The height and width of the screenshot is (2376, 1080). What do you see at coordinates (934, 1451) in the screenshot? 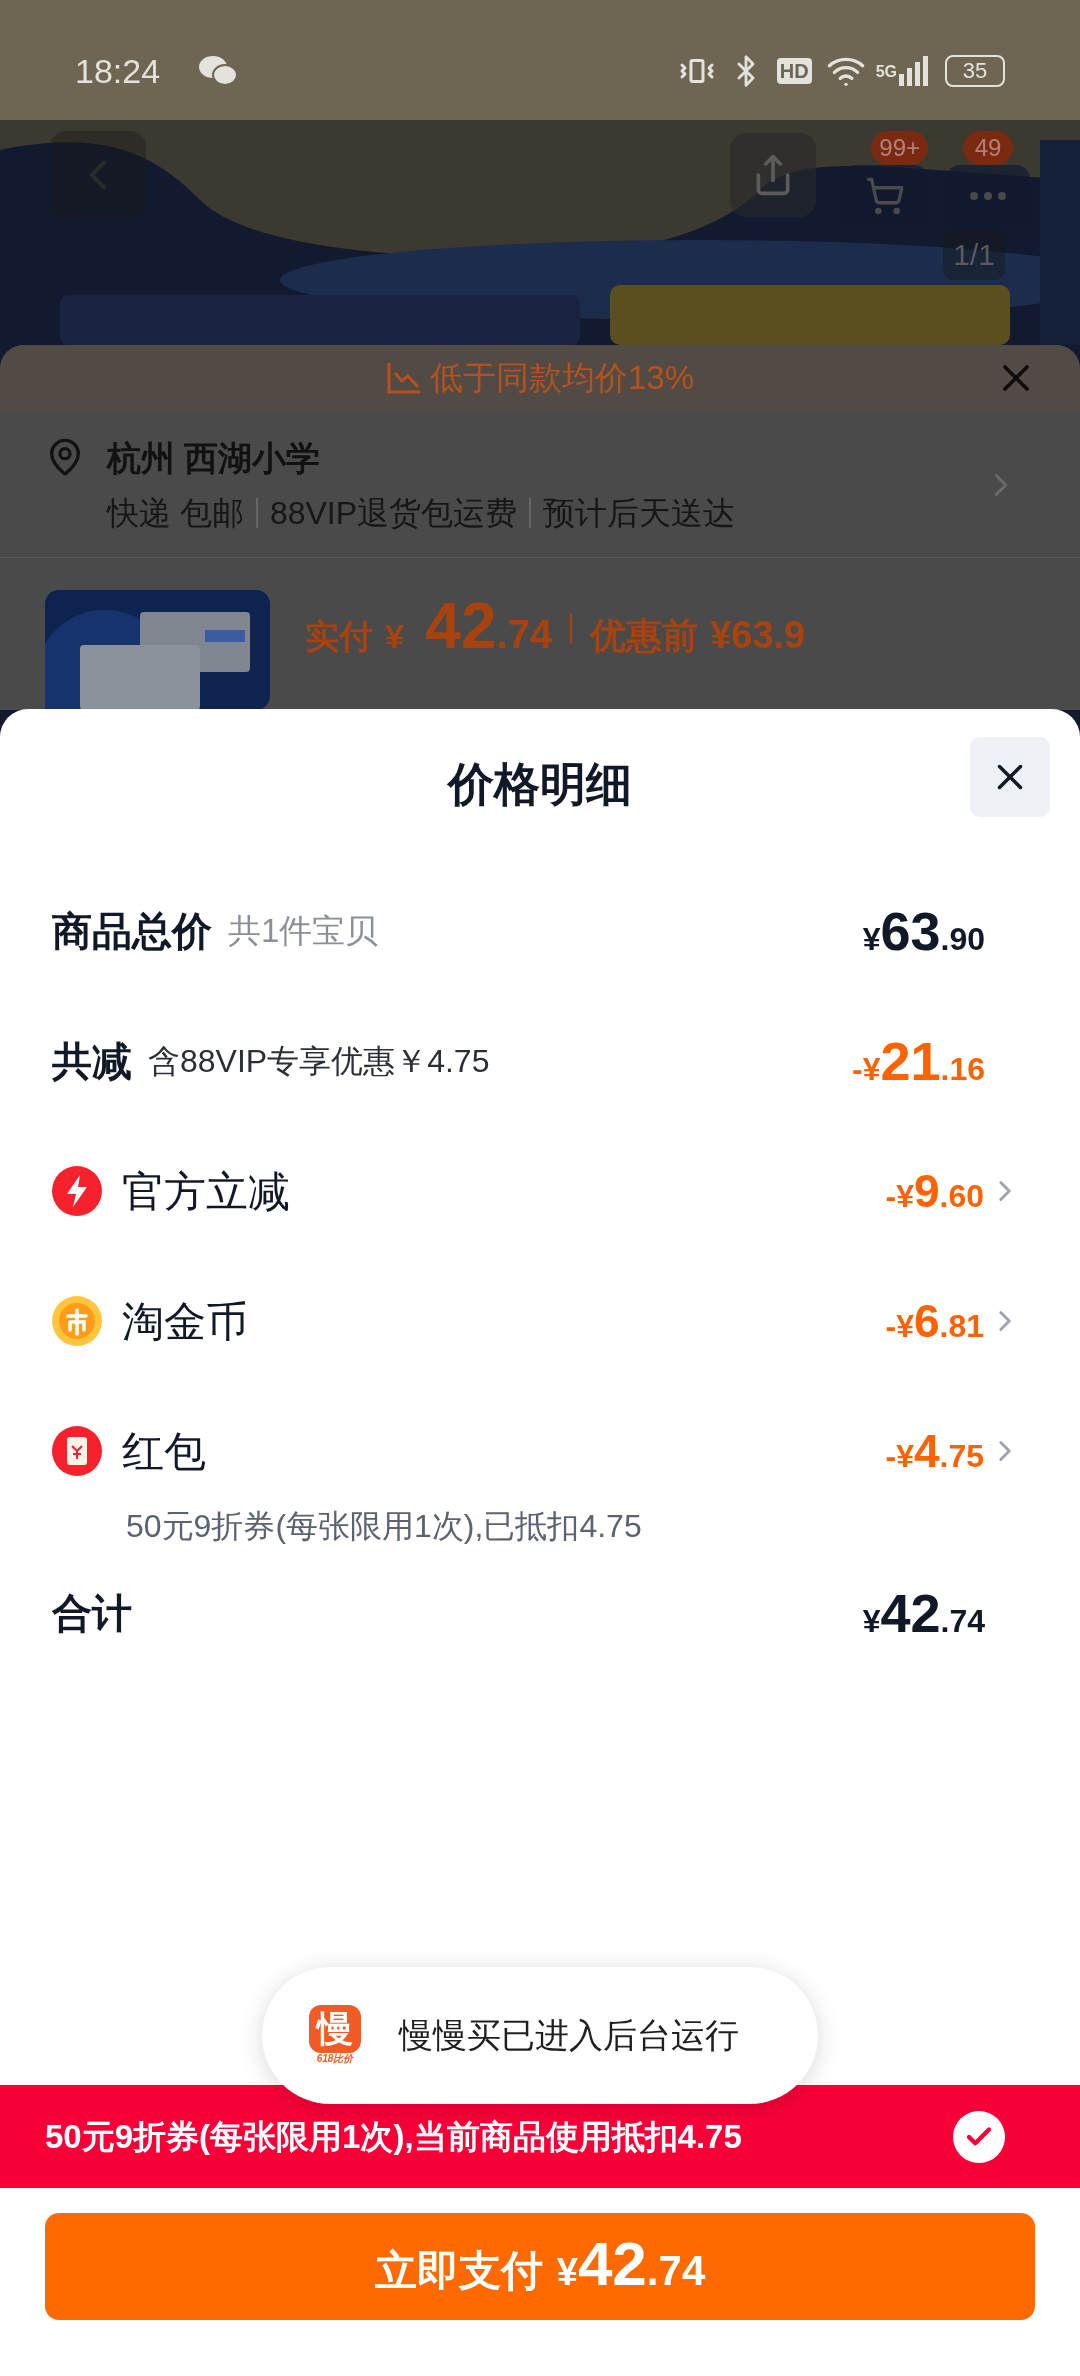
I see `amount: -¥4.75` at bounding box center [934, 1451].